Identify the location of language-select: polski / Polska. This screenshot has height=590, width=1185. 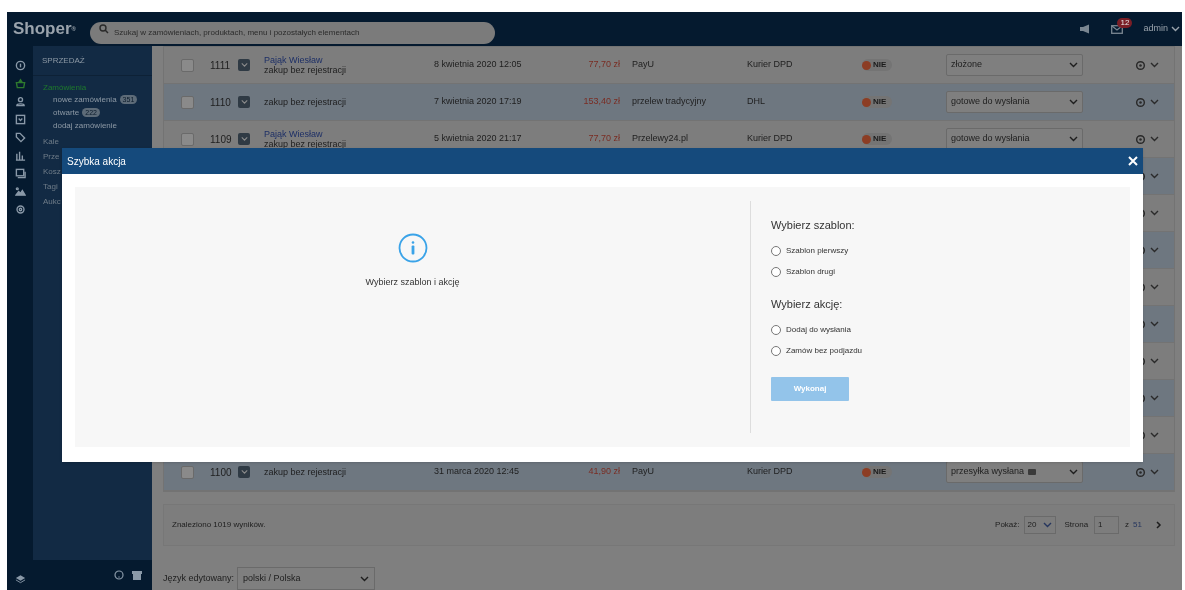
(306, 578).